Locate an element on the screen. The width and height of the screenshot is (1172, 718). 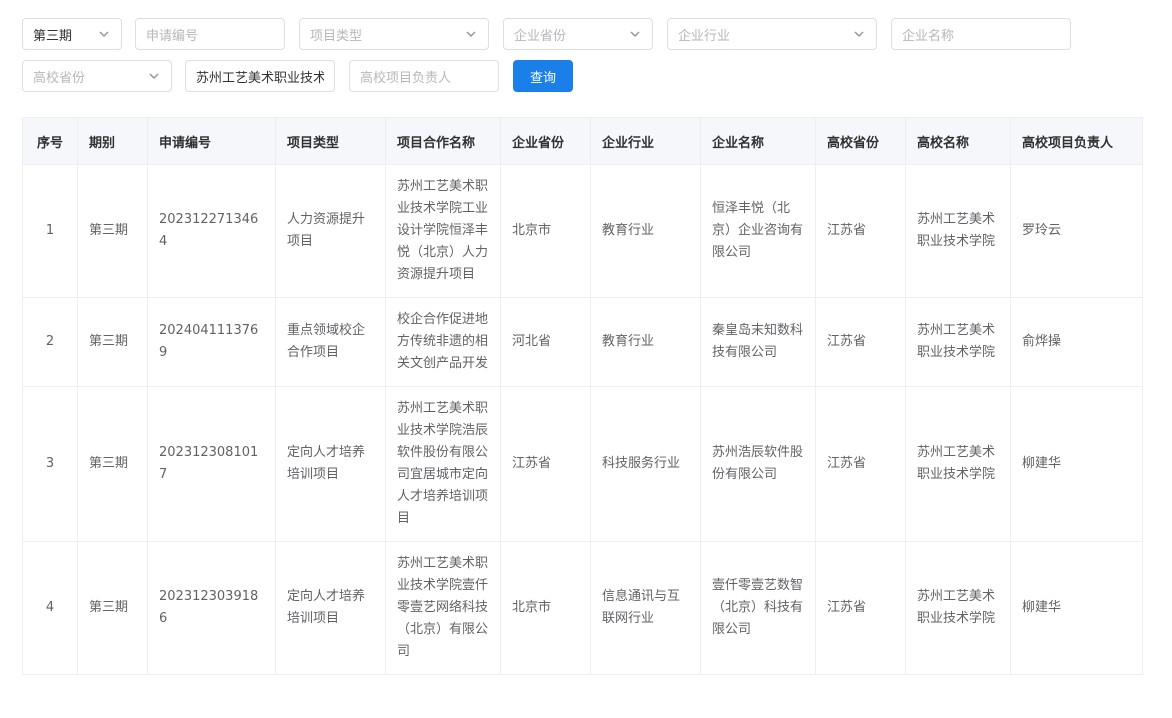
column-header-school-project-leader: 高校项目负责人 is located at coordinates (1076, 141).